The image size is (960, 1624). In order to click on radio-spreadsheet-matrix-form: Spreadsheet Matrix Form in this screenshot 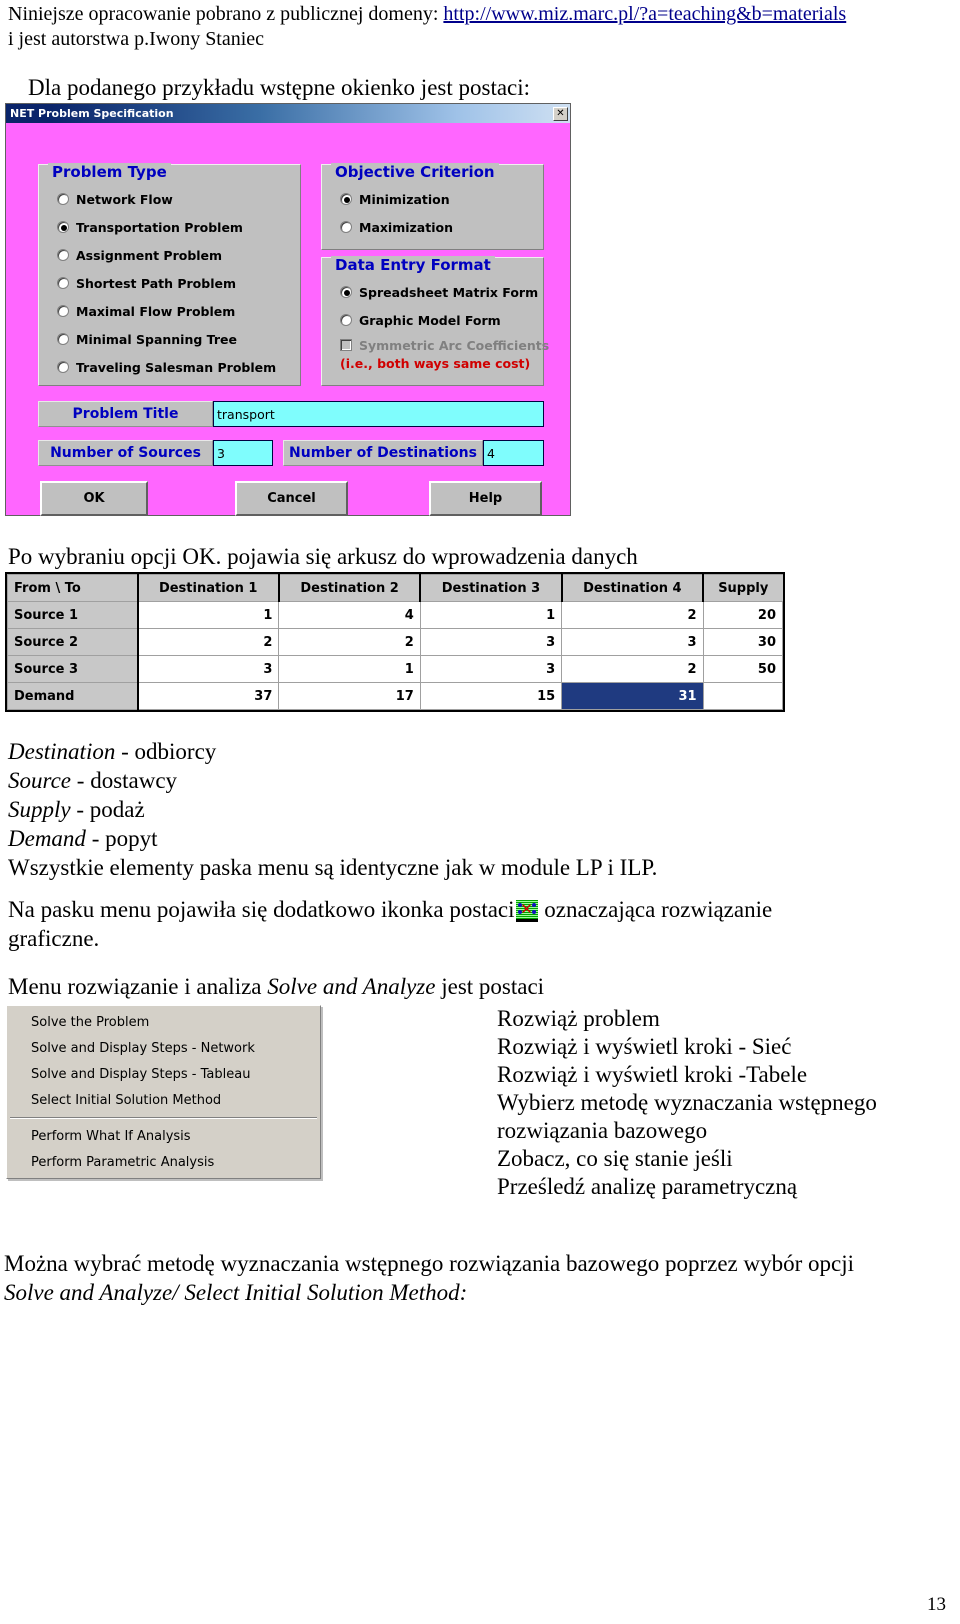, I will do `click(441, 292)`.